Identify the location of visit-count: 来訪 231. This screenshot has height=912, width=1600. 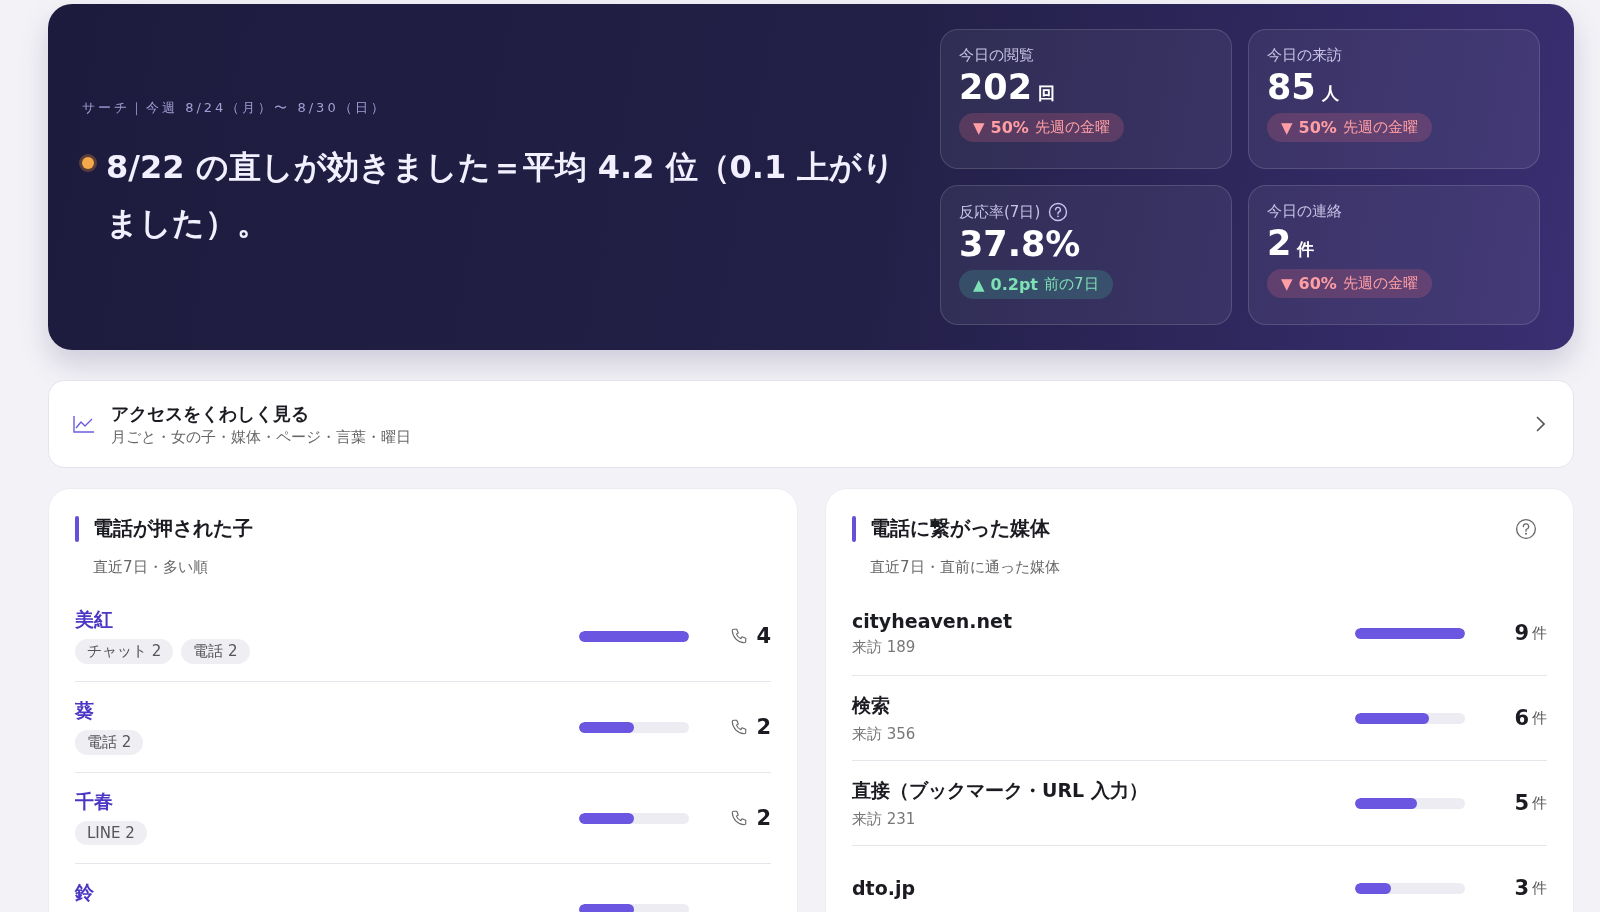
(884, 819).